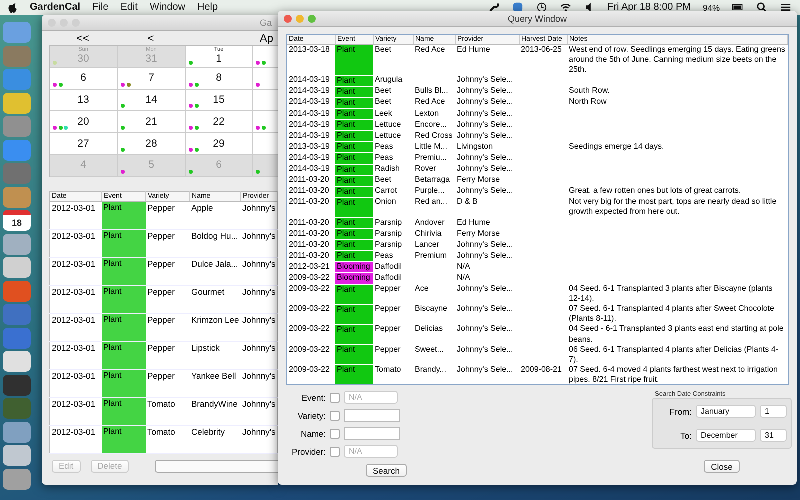 This screenshot has height=500, width=800. Describe the element at coordinates (726, 411) in the screenshot. I see `month-dropdown: January` at that location.